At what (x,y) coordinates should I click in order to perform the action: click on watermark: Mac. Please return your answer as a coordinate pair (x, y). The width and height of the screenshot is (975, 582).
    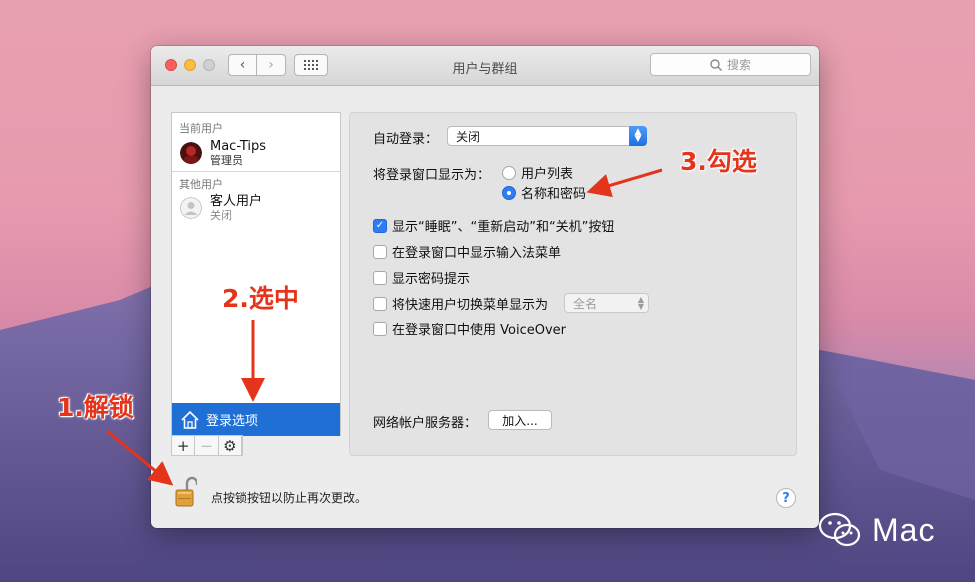
    Looking at the image, I should click on (875, 530).